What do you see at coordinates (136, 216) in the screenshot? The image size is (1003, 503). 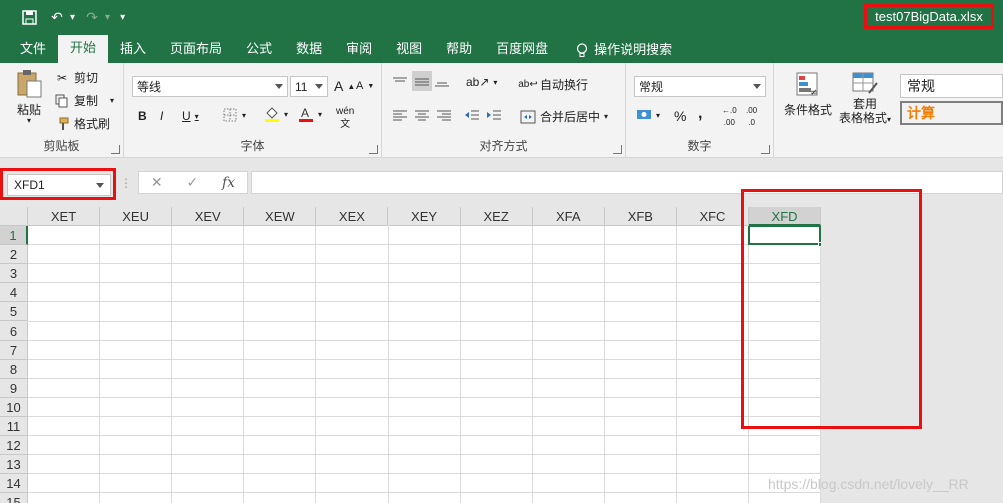 I see `column-header-xeu: XEU` at bounding box center [136, 216].